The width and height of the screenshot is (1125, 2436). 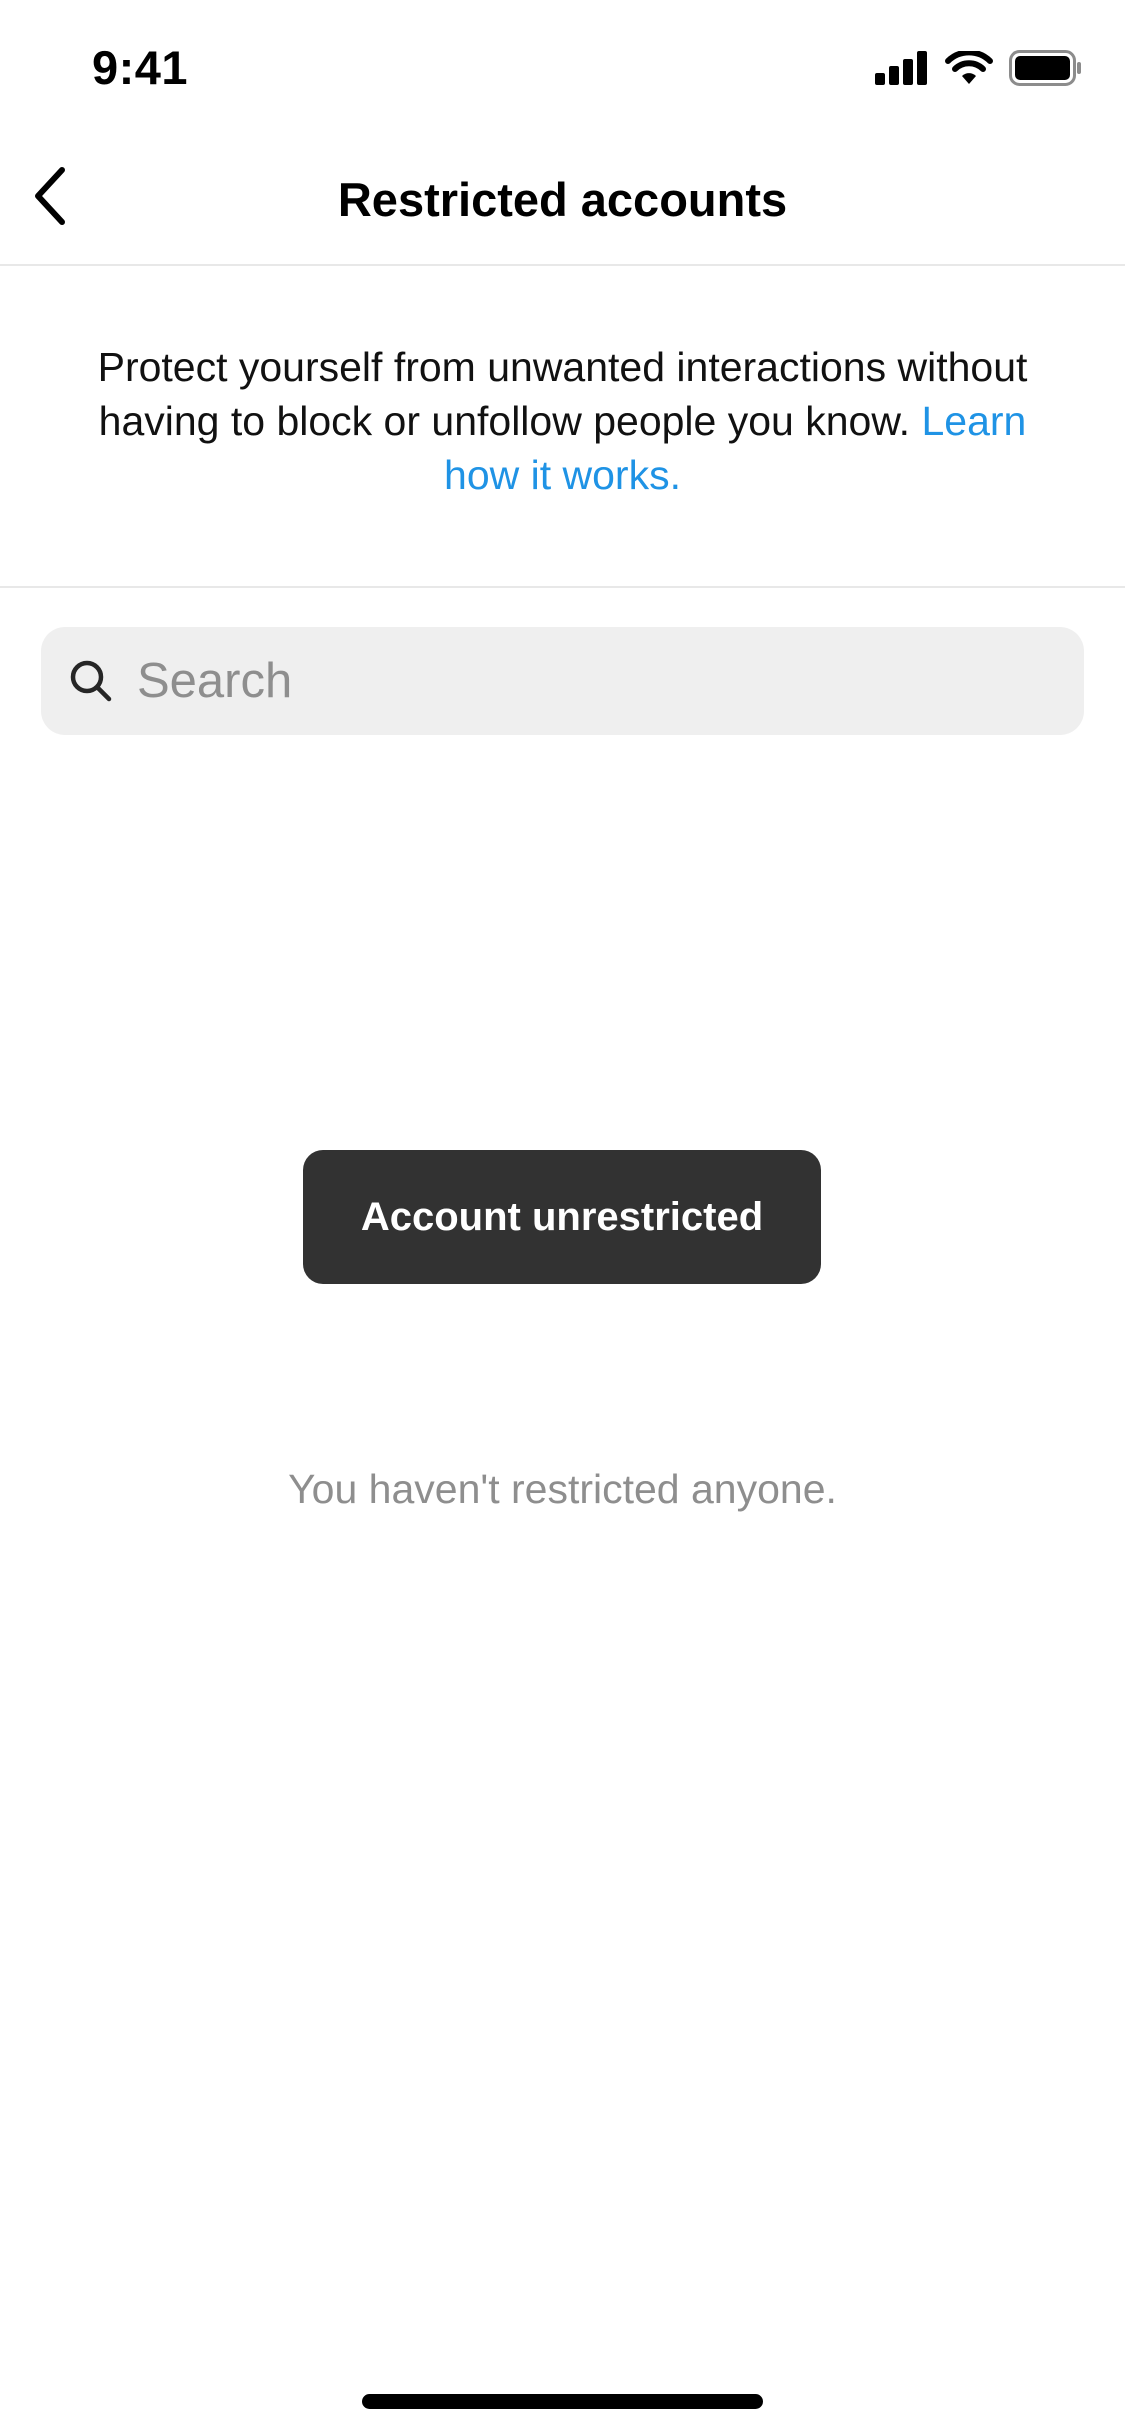 I want to click on section-divider, so click(x=562, y=587).